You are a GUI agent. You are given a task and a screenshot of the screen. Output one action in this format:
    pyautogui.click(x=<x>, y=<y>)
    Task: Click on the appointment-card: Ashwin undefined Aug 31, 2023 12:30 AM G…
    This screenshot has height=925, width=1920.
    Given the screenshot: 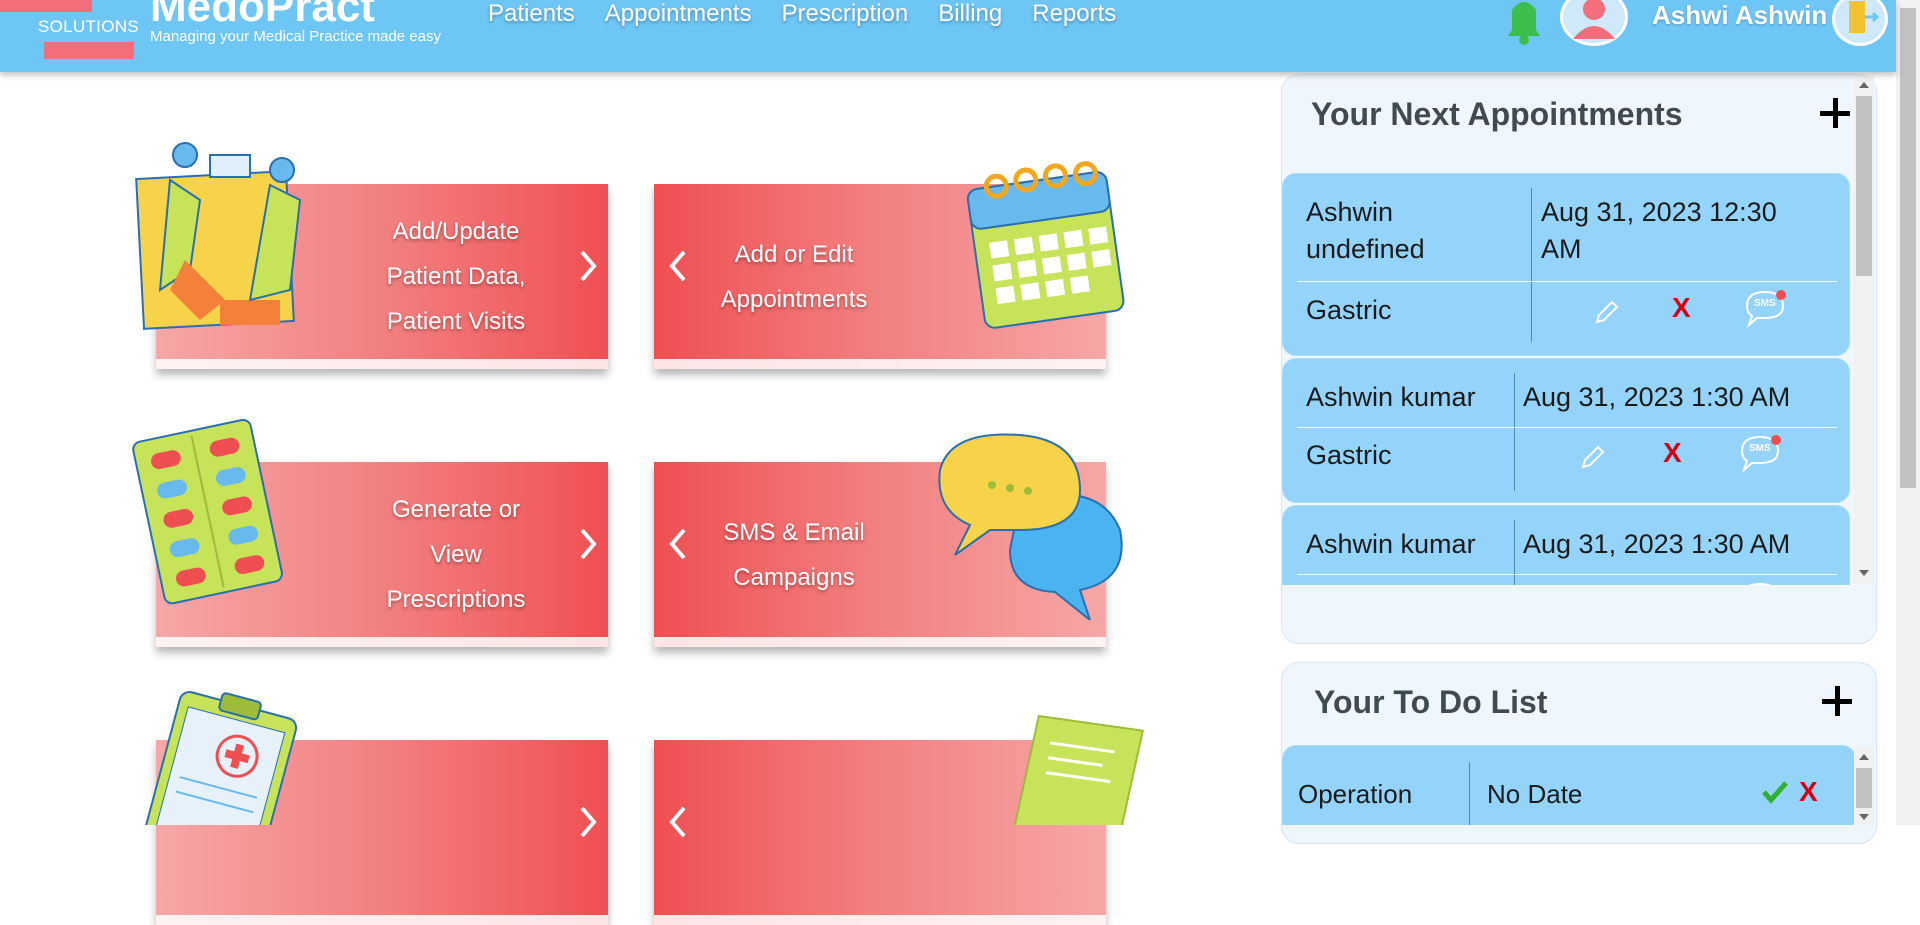 What is the action you would take?
    pyautogui.click(x=1566, y=264)
    